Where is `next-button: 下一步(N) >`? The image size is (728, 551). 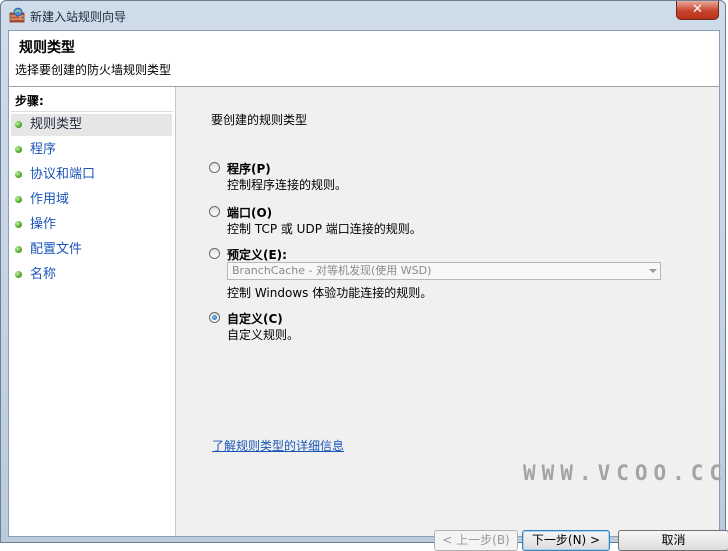
next-button: 下一步(N) > is located at coordinates (566, 540).